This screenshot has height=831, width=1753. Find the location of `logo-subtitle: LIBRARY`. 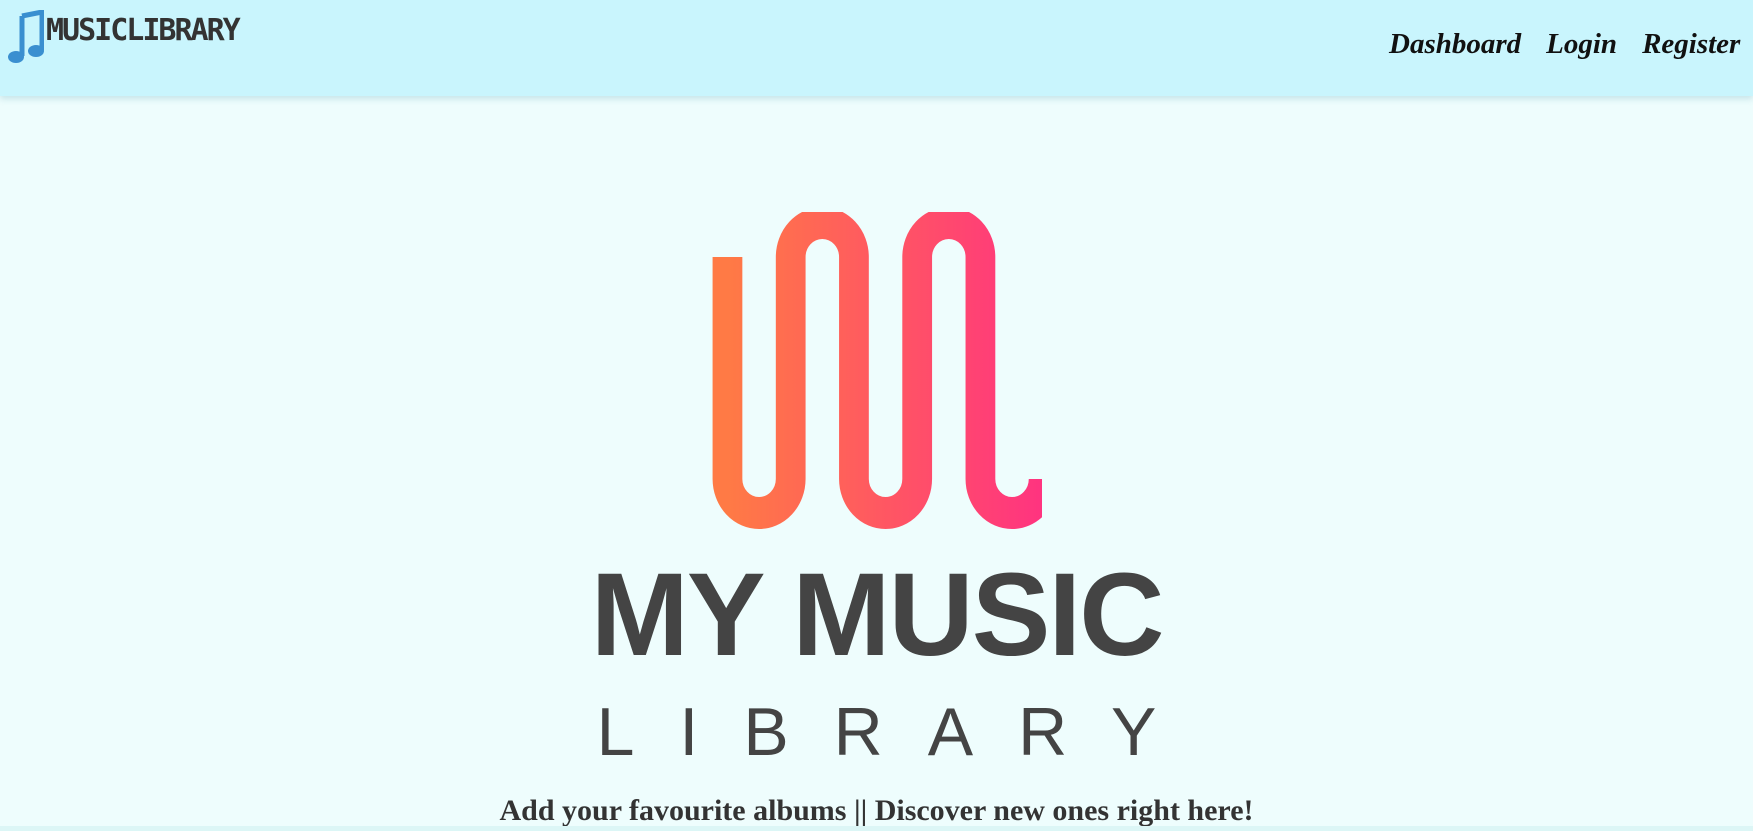

logo-subtitle: LIBRARY is located at coordinates (899, 732).